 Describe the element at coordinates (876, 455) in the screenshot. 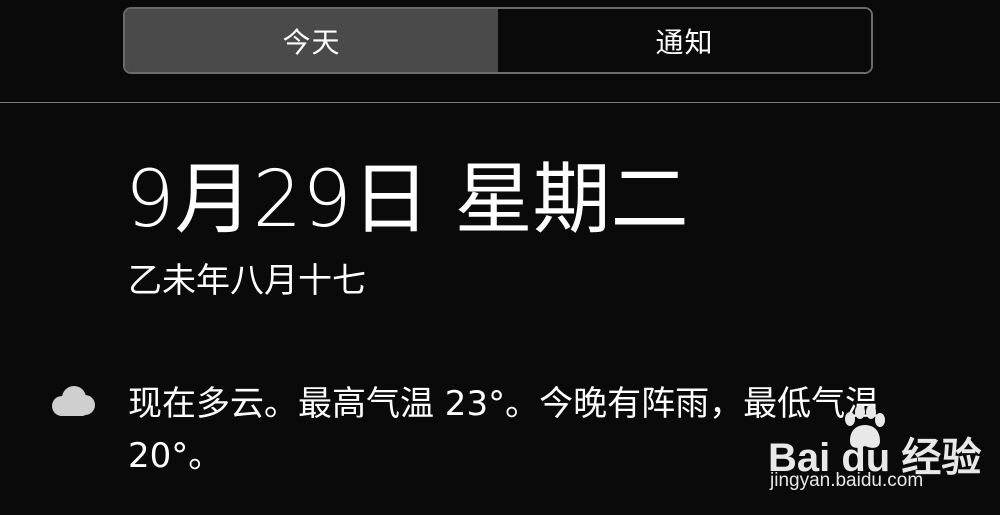

I see `baidu-jingyan-watermark: Bai du 经验 jingyan.baidu.com` at that location.